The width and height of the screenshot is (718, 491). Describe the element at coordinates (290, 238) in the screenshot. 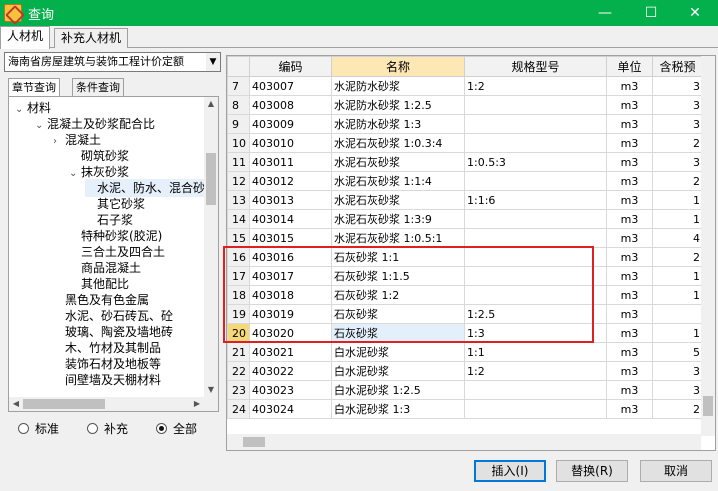

I see `code-cell: 403015` at that location.